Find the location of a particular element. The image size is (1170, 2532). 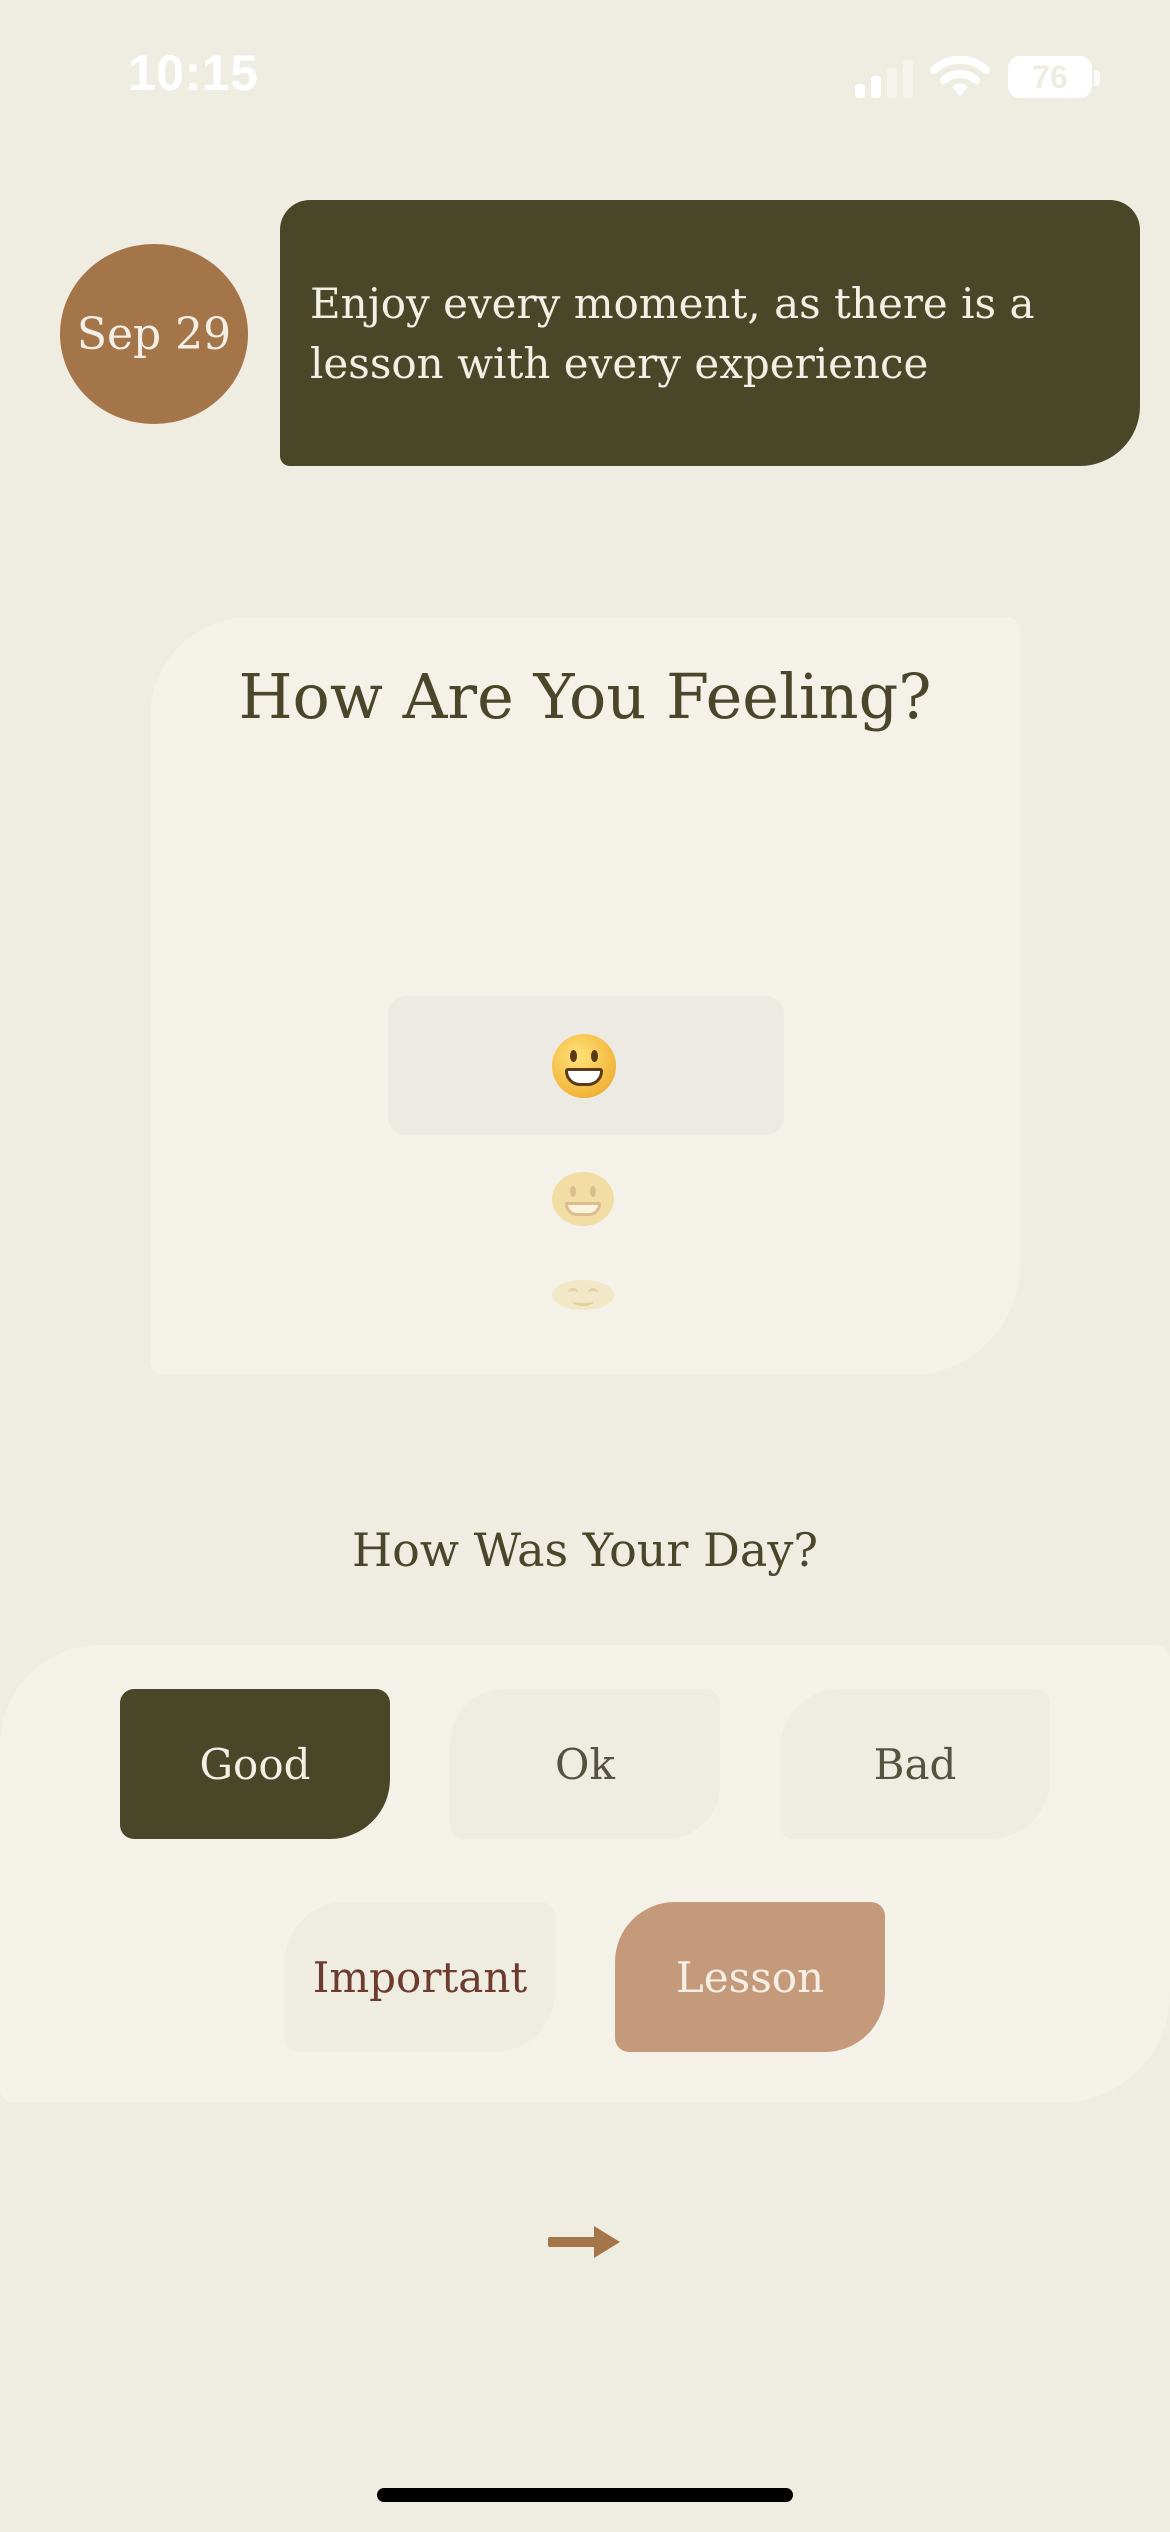

home-indicator is located at coordinates (585, 2495).